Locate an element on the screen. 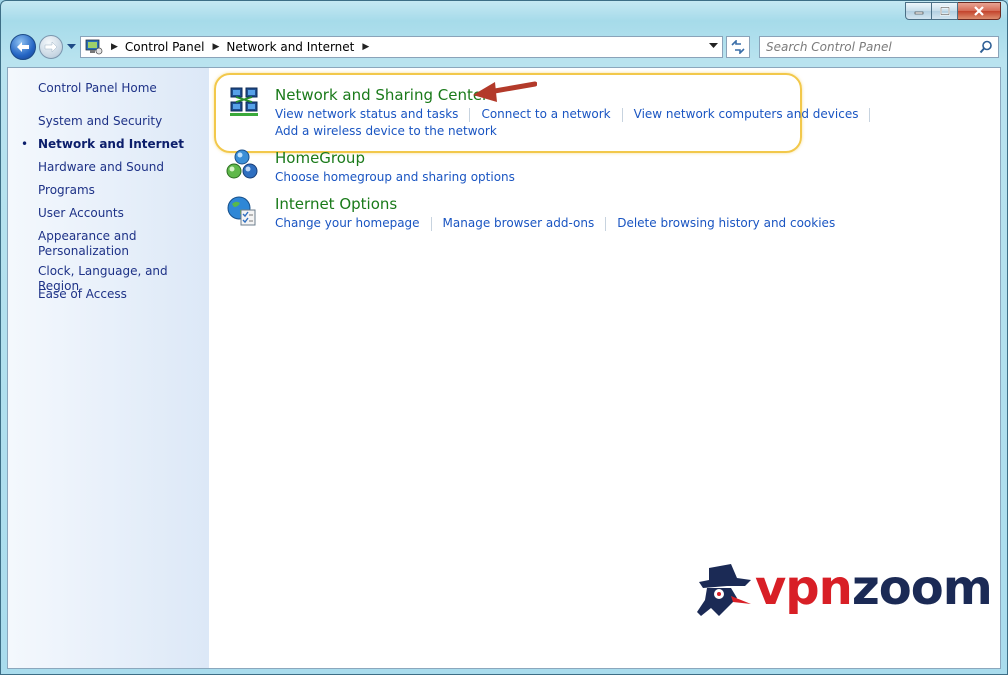 The image size is (1008, 675). caption-buttons is located at coordinates (953, 12).